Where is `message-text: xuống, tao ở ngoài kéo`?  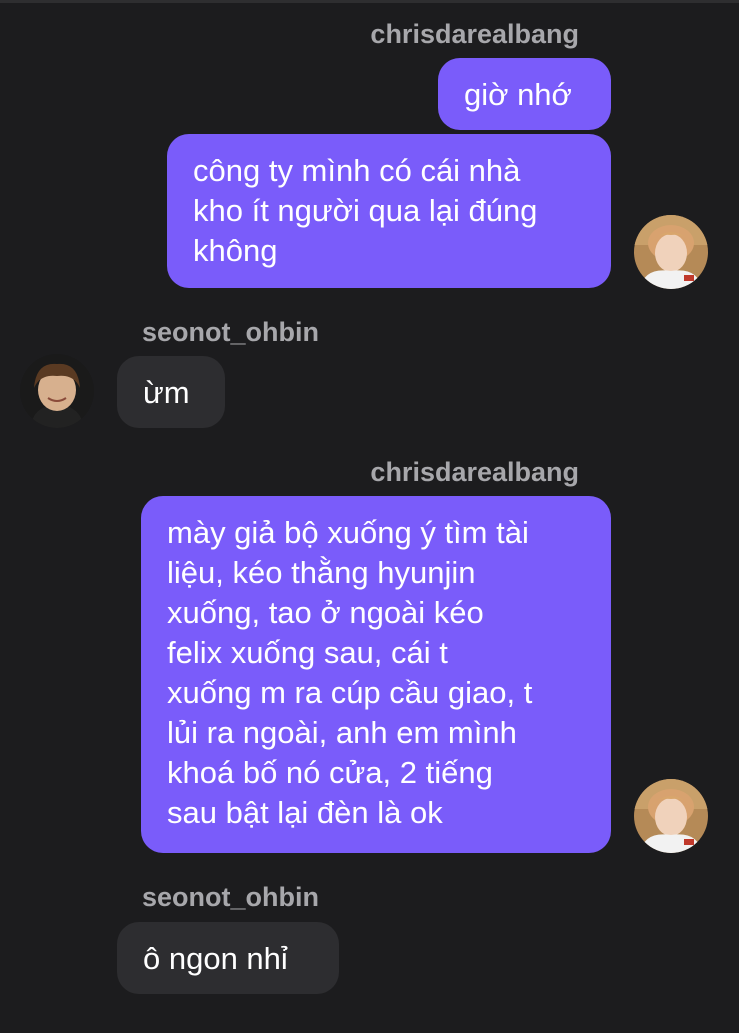
message-text: xuống, tao ở ngoài kéo is located at coordinates (325, 612).